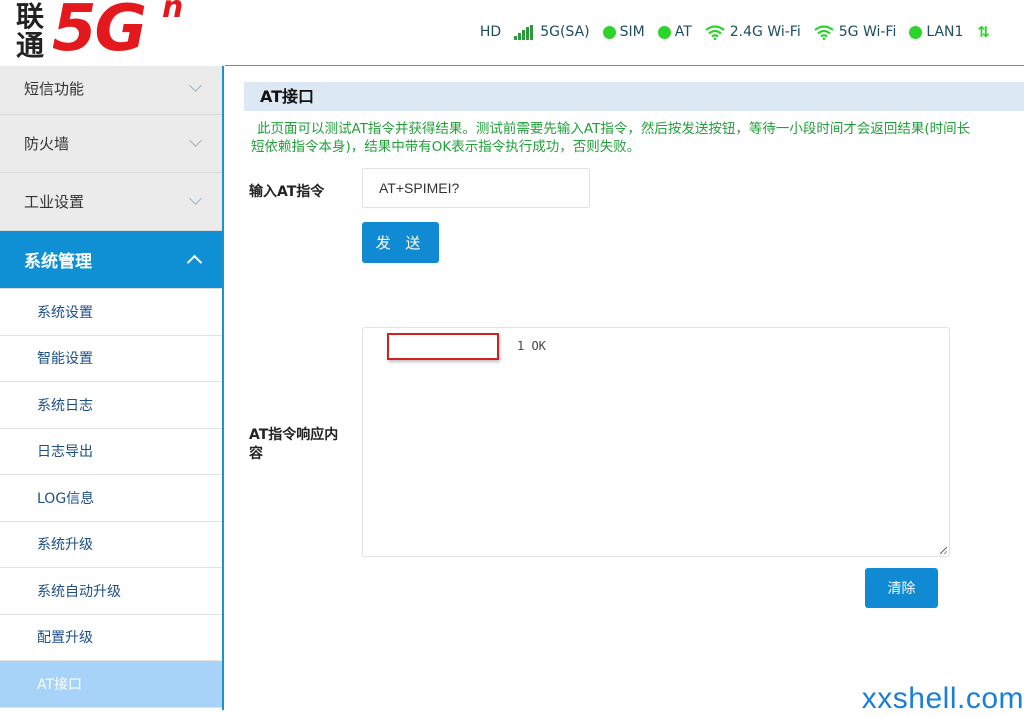 This screenshot has width=1024, height=716. I want to click on sidebar-item-at-interface: AT接口, so click(111, 684).